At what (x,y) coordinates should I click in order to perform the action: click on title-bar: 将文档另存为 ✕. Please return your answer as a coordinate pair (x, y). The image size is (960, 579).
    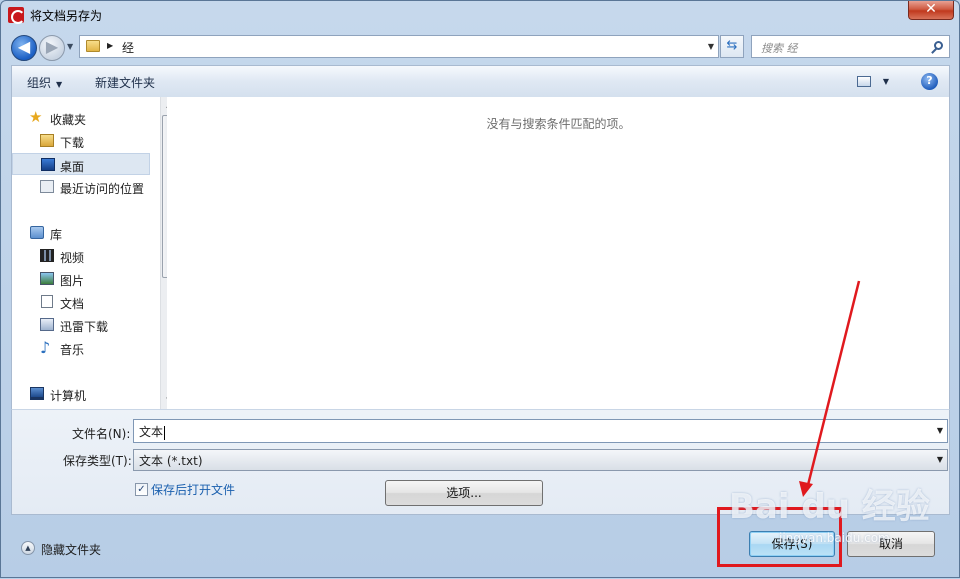
    Looking at the image, I should click on (480, 15).